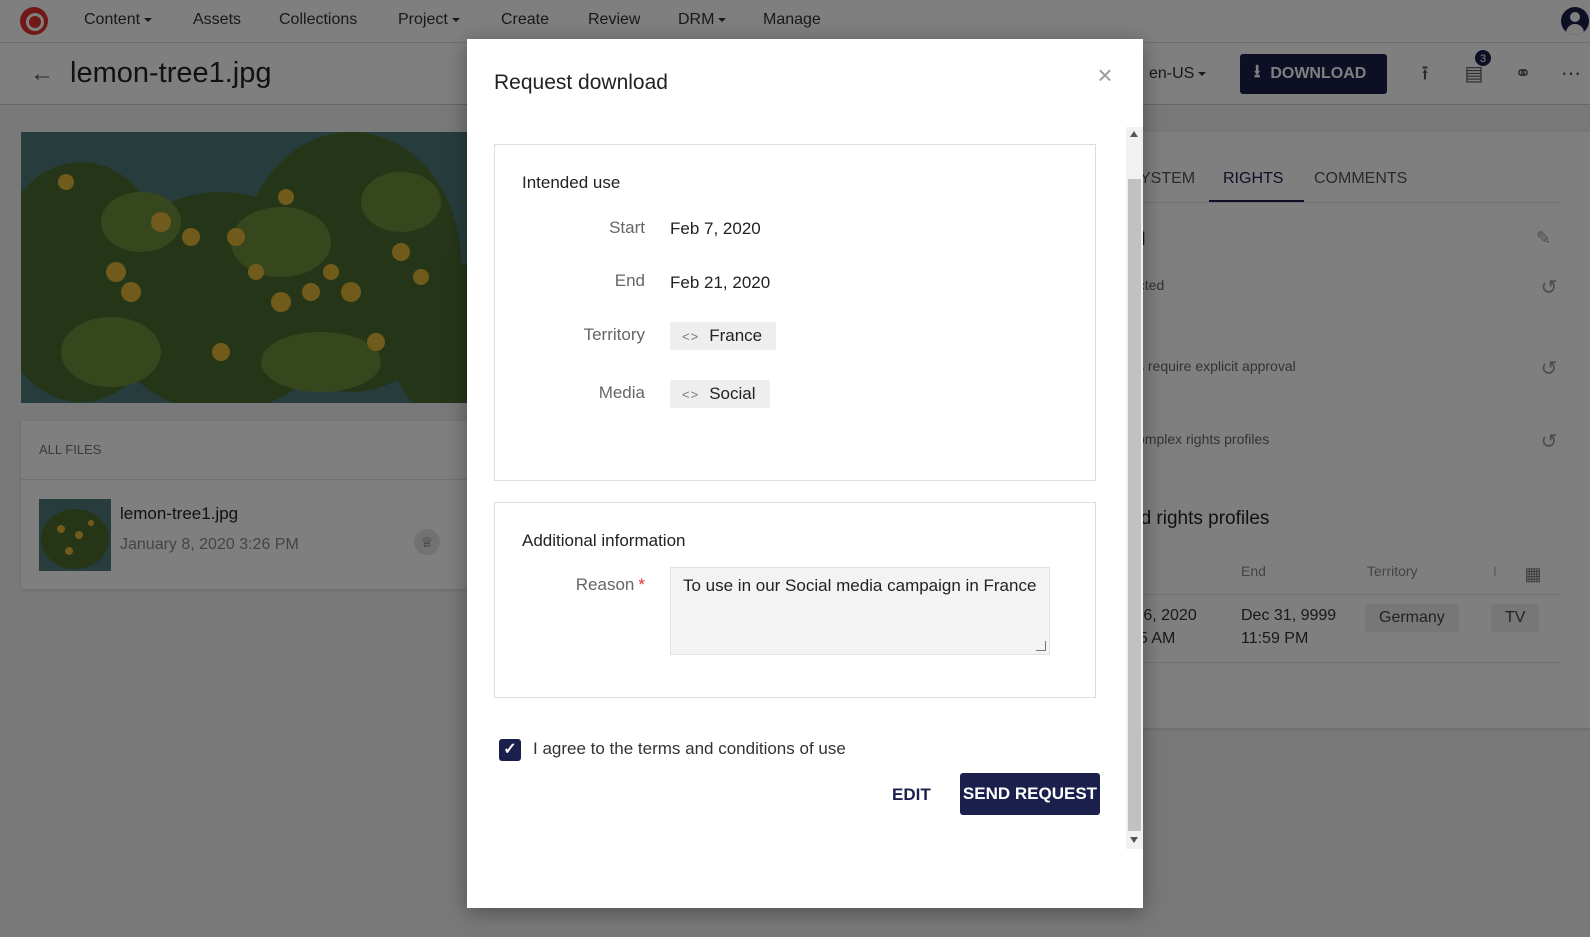  I want to click on media-tag: <> Social, so click(720, 394).